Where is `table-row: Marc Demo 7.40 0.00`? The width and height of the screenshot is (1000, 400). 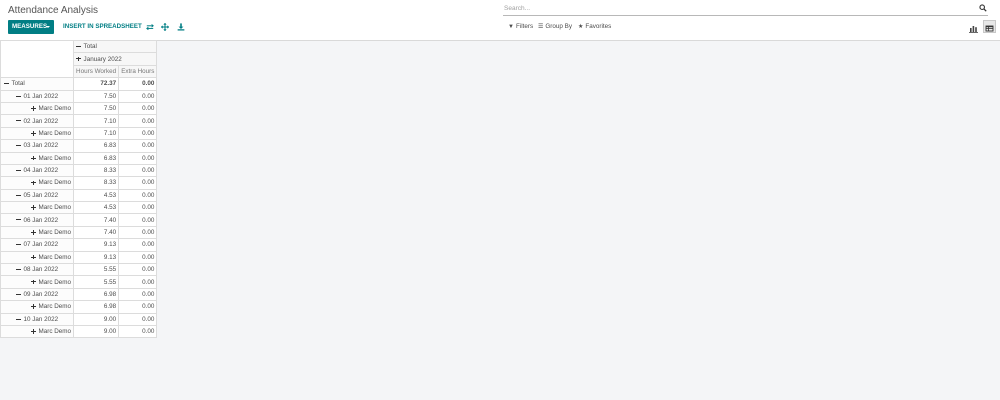 table-row: Marc Demo 7.40 0.00 is located at coordinates (79, 232).